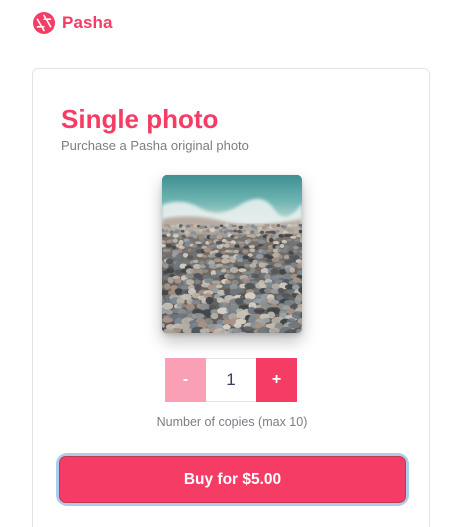 The height and width of the screenshot is (527, 465). I want to click on decrement-button: -, so click(185, 380).